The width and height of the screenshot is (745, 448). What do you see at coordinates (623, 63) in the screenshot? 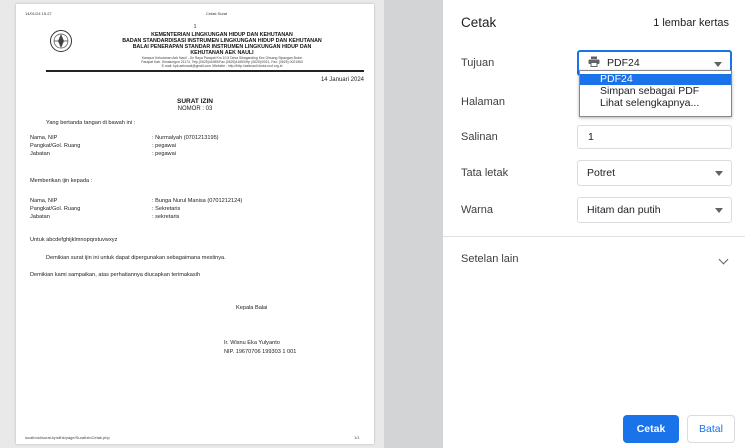
I see `destination-value: PDF24` at bounding box center [623, 63].